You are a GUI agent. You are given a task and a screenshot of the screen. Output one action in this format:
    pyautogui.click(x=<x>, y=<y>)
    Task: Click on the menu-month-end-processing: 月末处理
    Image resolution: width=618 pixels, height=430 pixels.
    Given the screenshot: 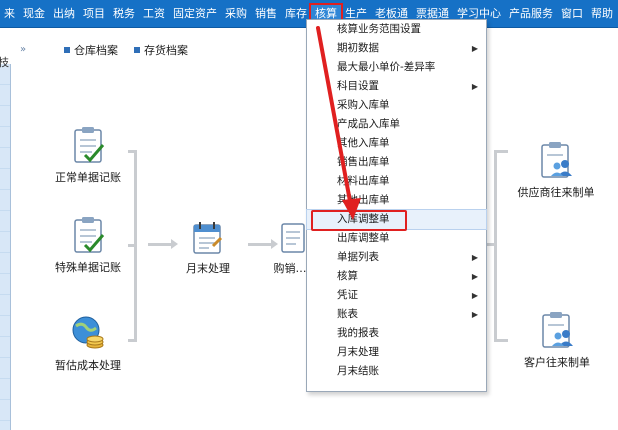 What is the action you would take?
    pyautogui.click(x=396, y=352)
    